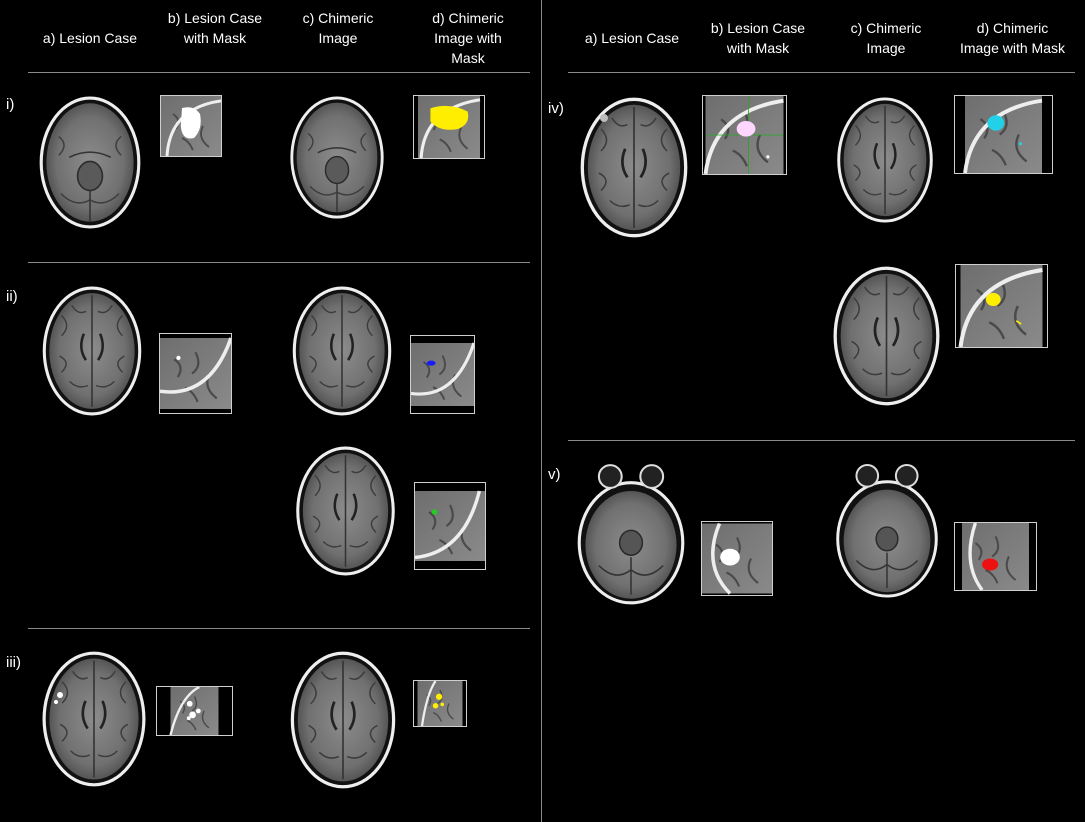 The height and width of the screenshot is (822, 1085). What do you see at coordinates (541, 411) in the screenshot?
I see `panel-divider` at bounding box center [541, 411].